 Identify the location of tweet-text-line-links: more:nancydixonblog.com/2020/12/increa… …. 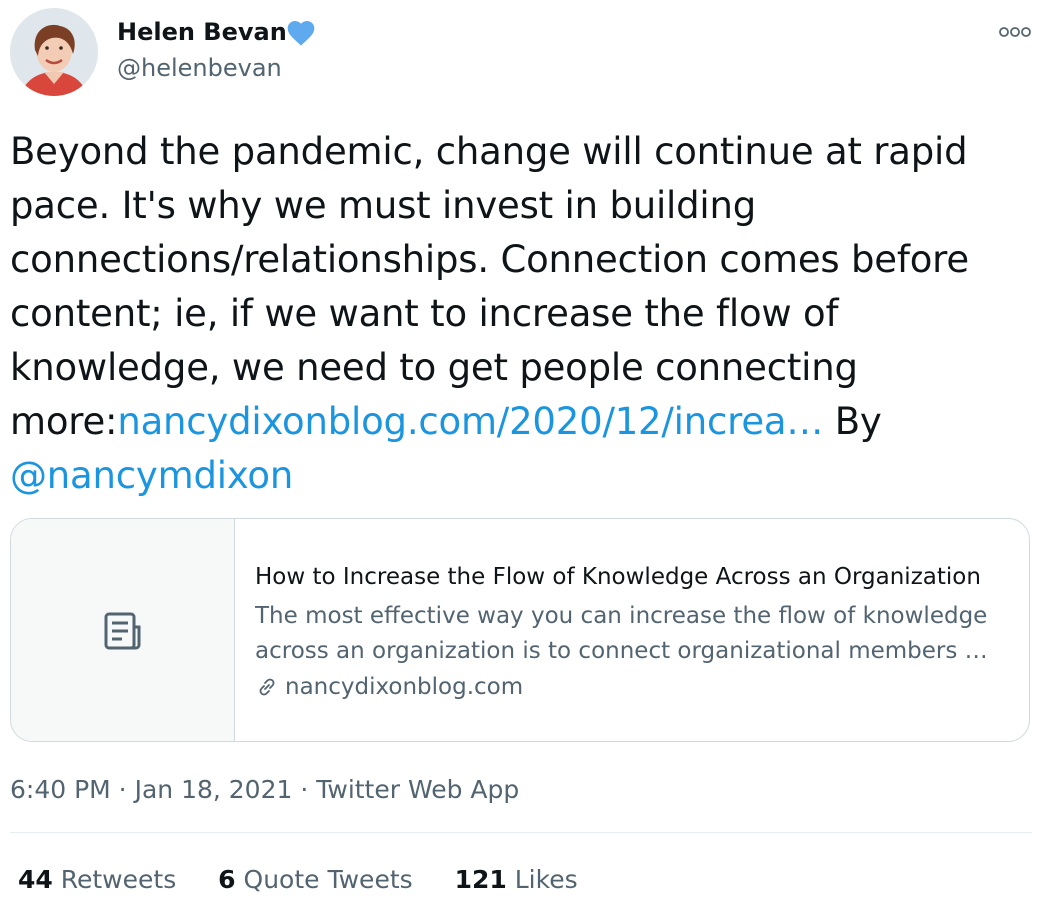
(520, 422).